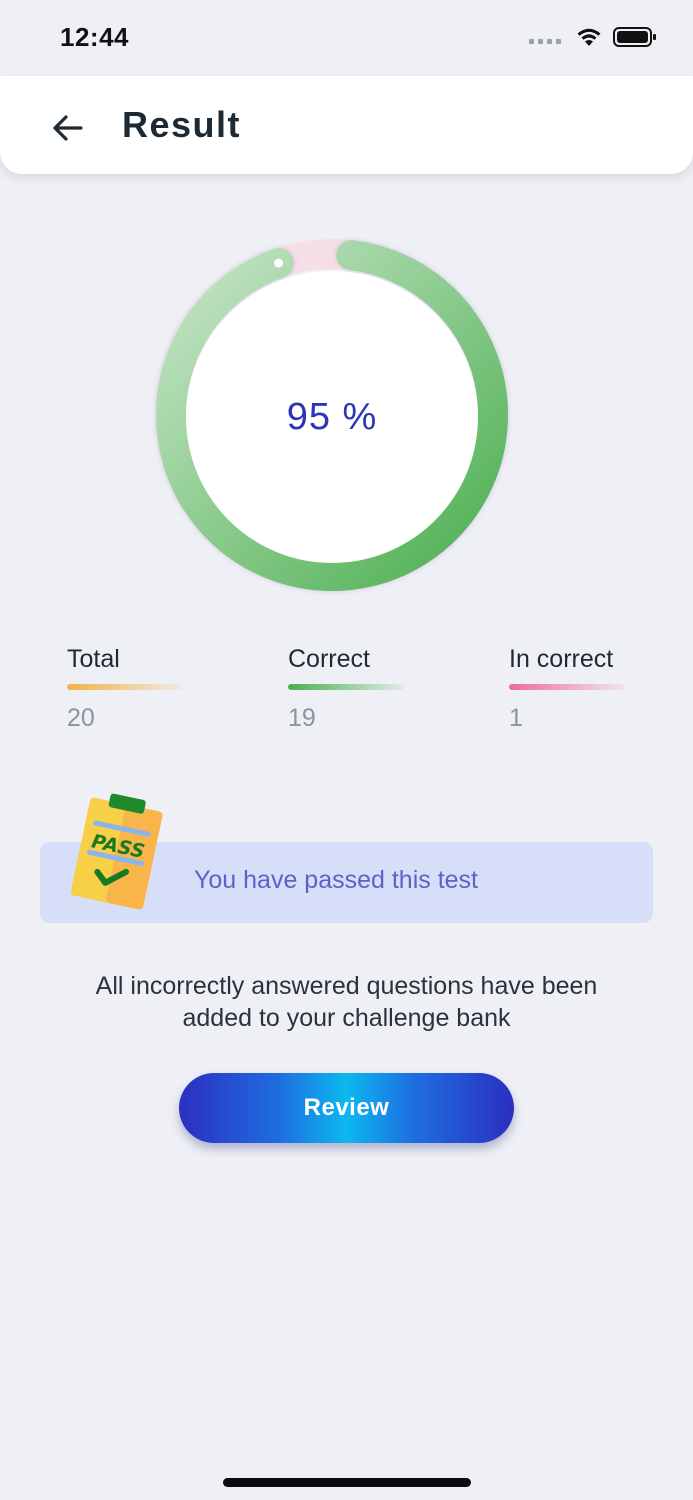 Image resolution: width=693 pixels, height=1500 pixels. I want to click on back-button, so click(68, 128).